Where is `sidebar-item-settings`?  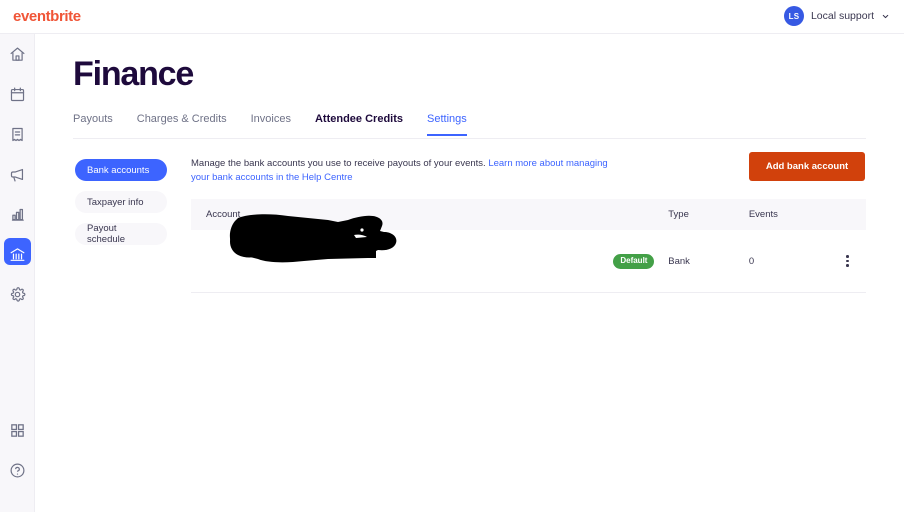 sidebar-item-settings is located at coordinates (17, 294).